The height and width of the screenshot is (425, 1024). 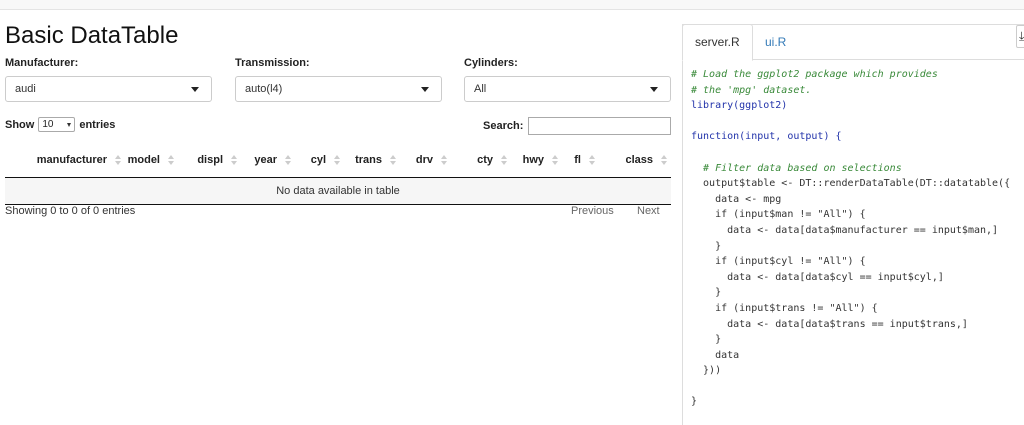 I want to click on page-title: Basic DataTable, so click(x=92, y=35).